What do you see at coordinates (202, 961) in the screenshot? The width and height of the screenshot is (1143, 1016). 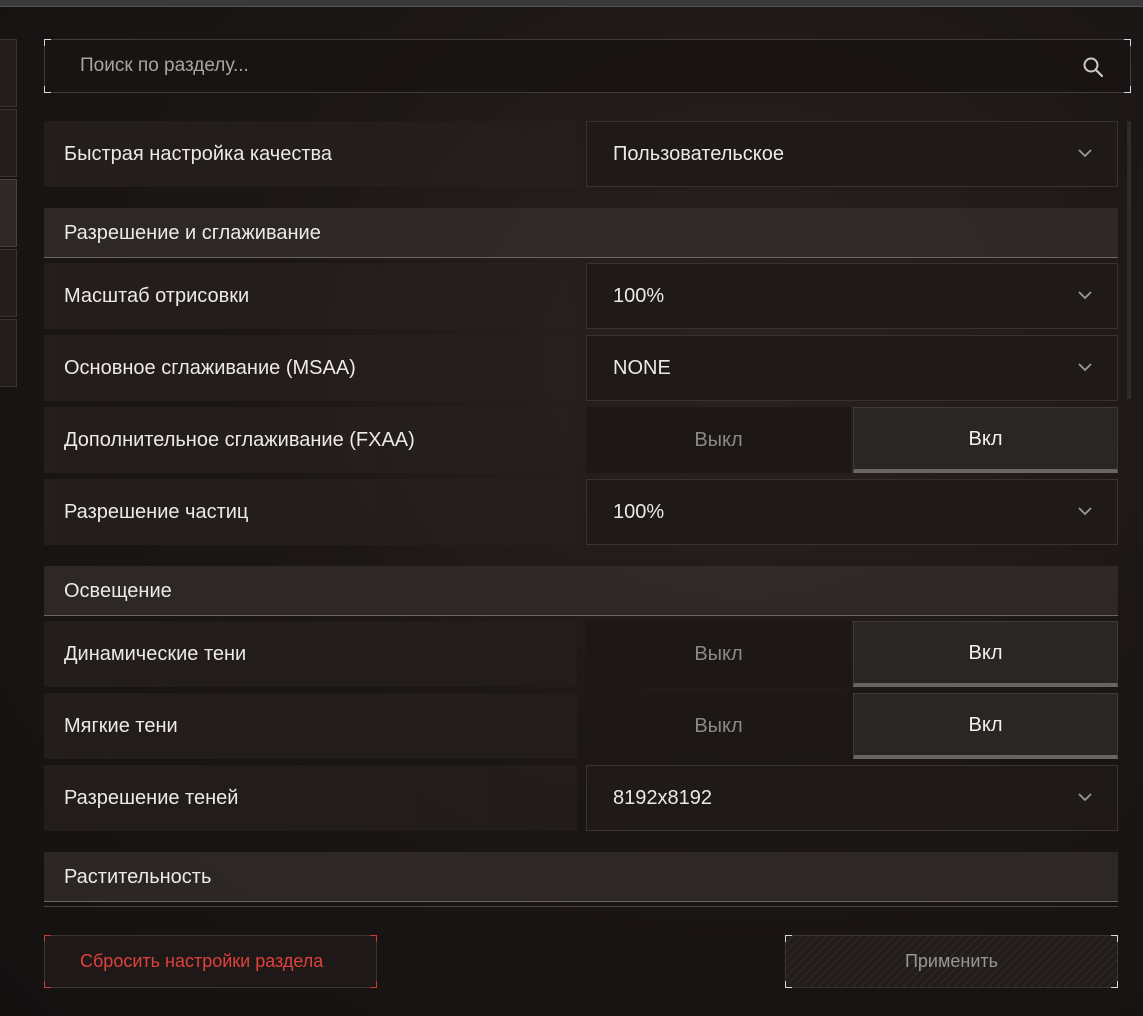 I see `reset-button-label: Сбросить настройки раздела` at bounding box center [202, 961].